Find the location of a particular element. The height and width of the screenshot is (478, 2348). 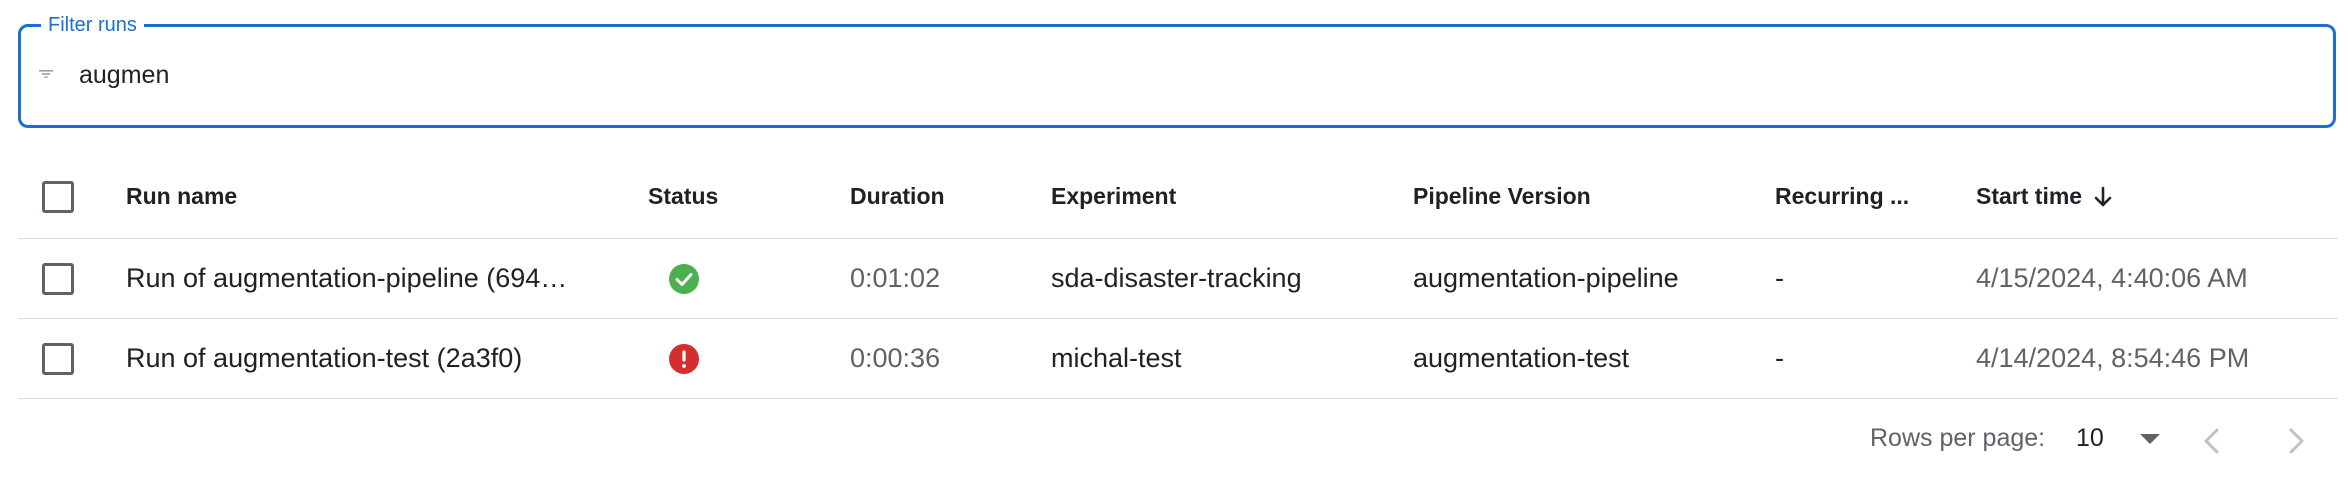

error-circle-icon is located at coordinates (684, 358).